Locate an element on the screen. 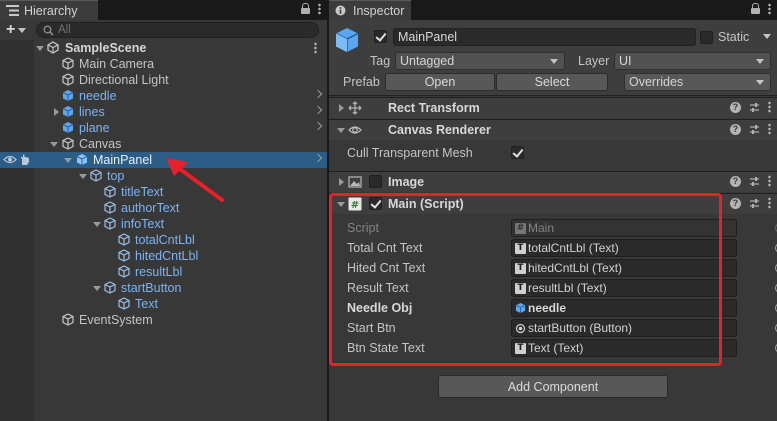 The image size is (777, 421). tree-item-canvas: Canvas is located at coordinates (163, 144).